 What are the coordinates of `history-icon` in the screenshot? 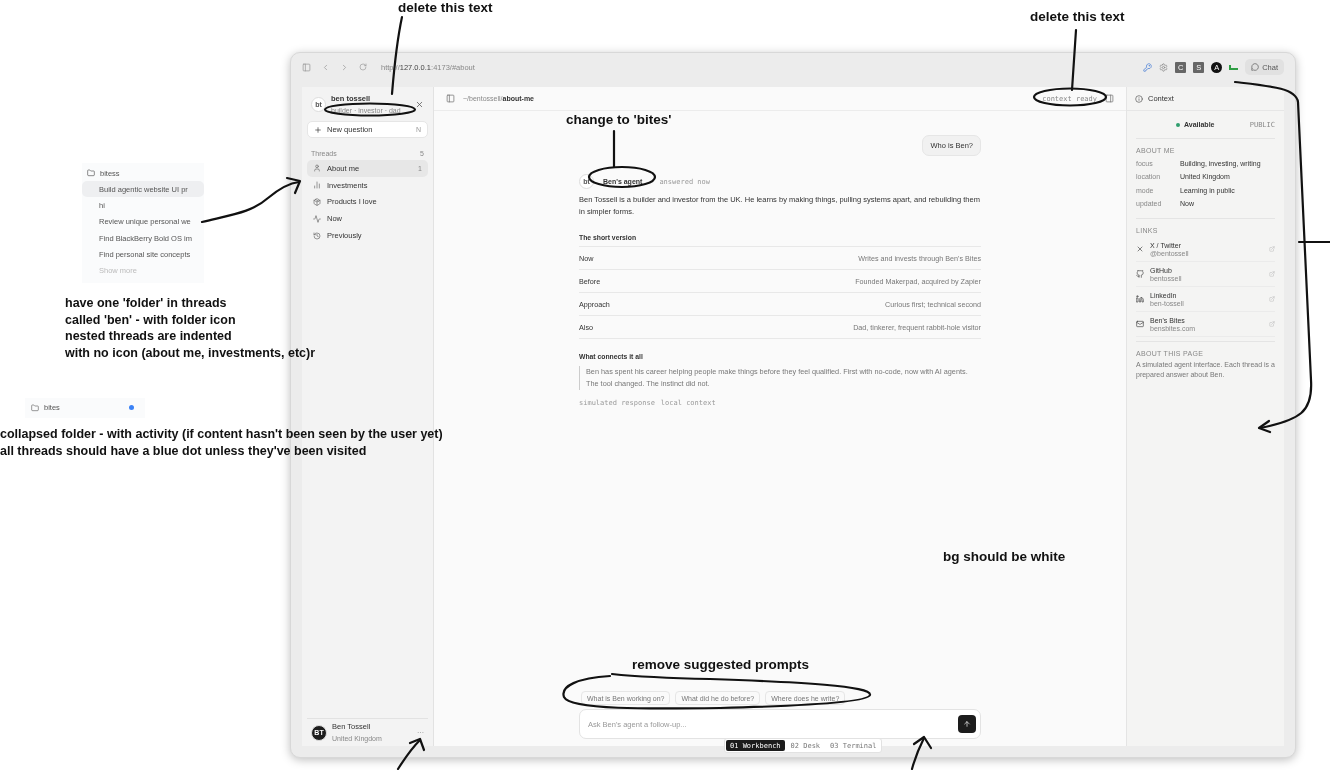 It's located at (317, 235).